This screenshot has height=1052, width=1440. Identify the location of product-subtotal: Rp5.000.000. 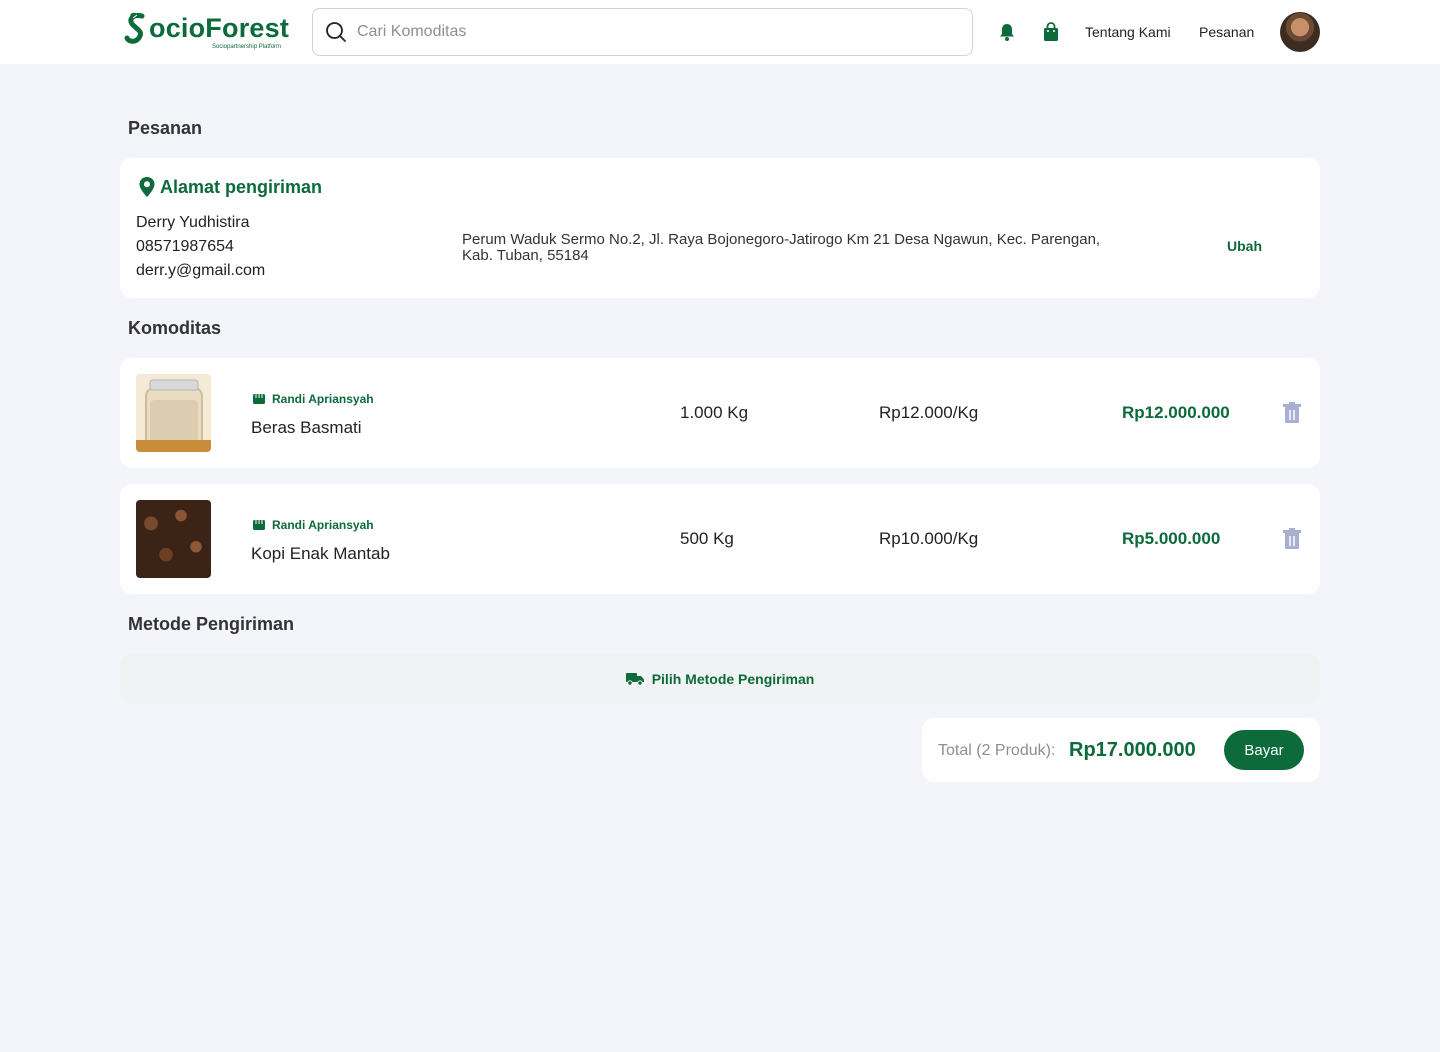
(1171, 538).